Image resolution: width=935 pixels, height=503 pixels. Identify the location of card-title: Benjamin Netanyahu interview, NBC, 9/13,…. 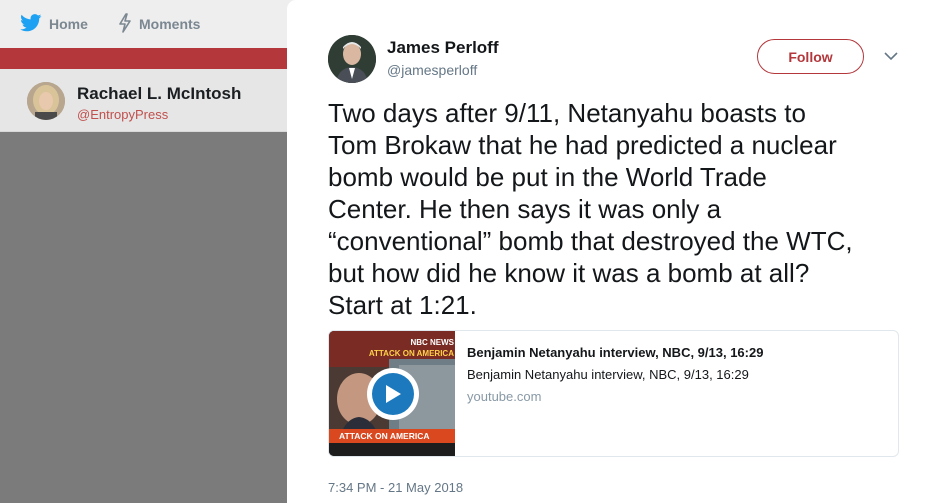
(615, 352).